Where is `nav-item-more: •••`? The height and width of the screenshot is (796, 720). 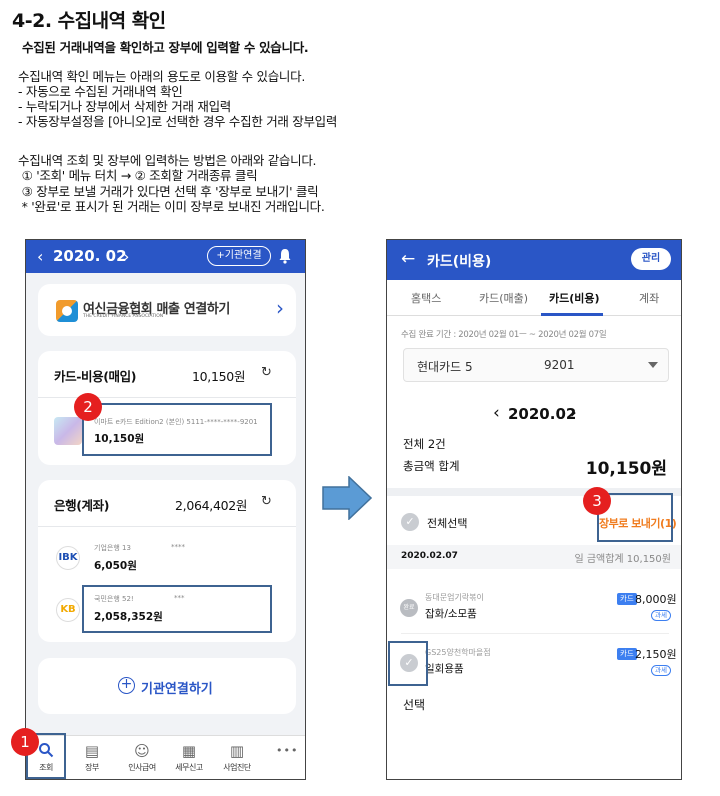 nav-item-more: ••• is located at coordinates (285, 748).